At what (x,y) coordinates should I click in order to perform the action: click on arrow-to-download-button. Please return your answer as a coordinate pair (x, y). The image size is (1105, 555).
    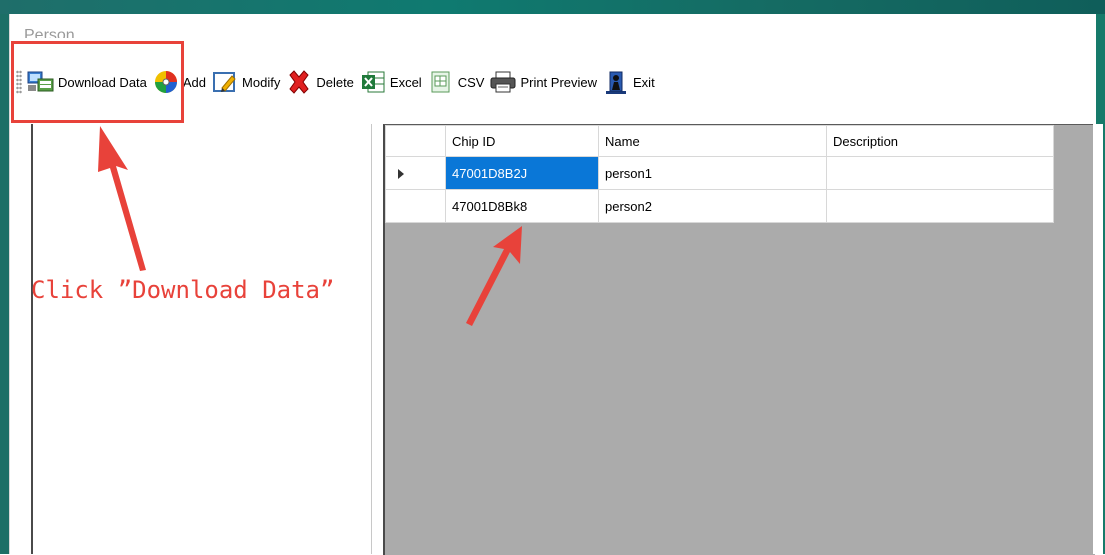
    Looking at the image, I should click on (122, 198).